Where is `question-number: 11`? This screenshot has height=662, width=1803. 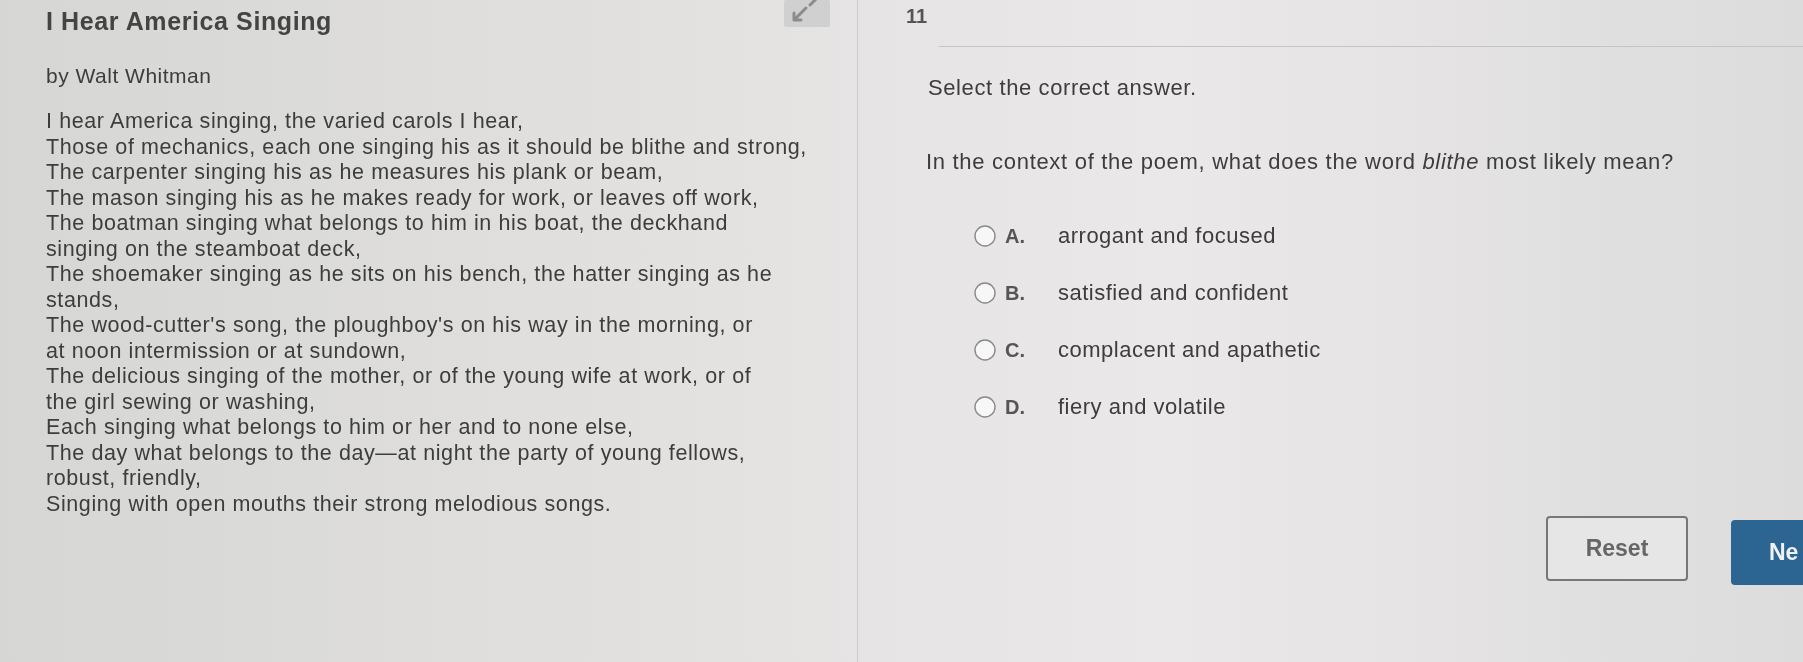 question-number: 11 is located at coordinates (917, 16).